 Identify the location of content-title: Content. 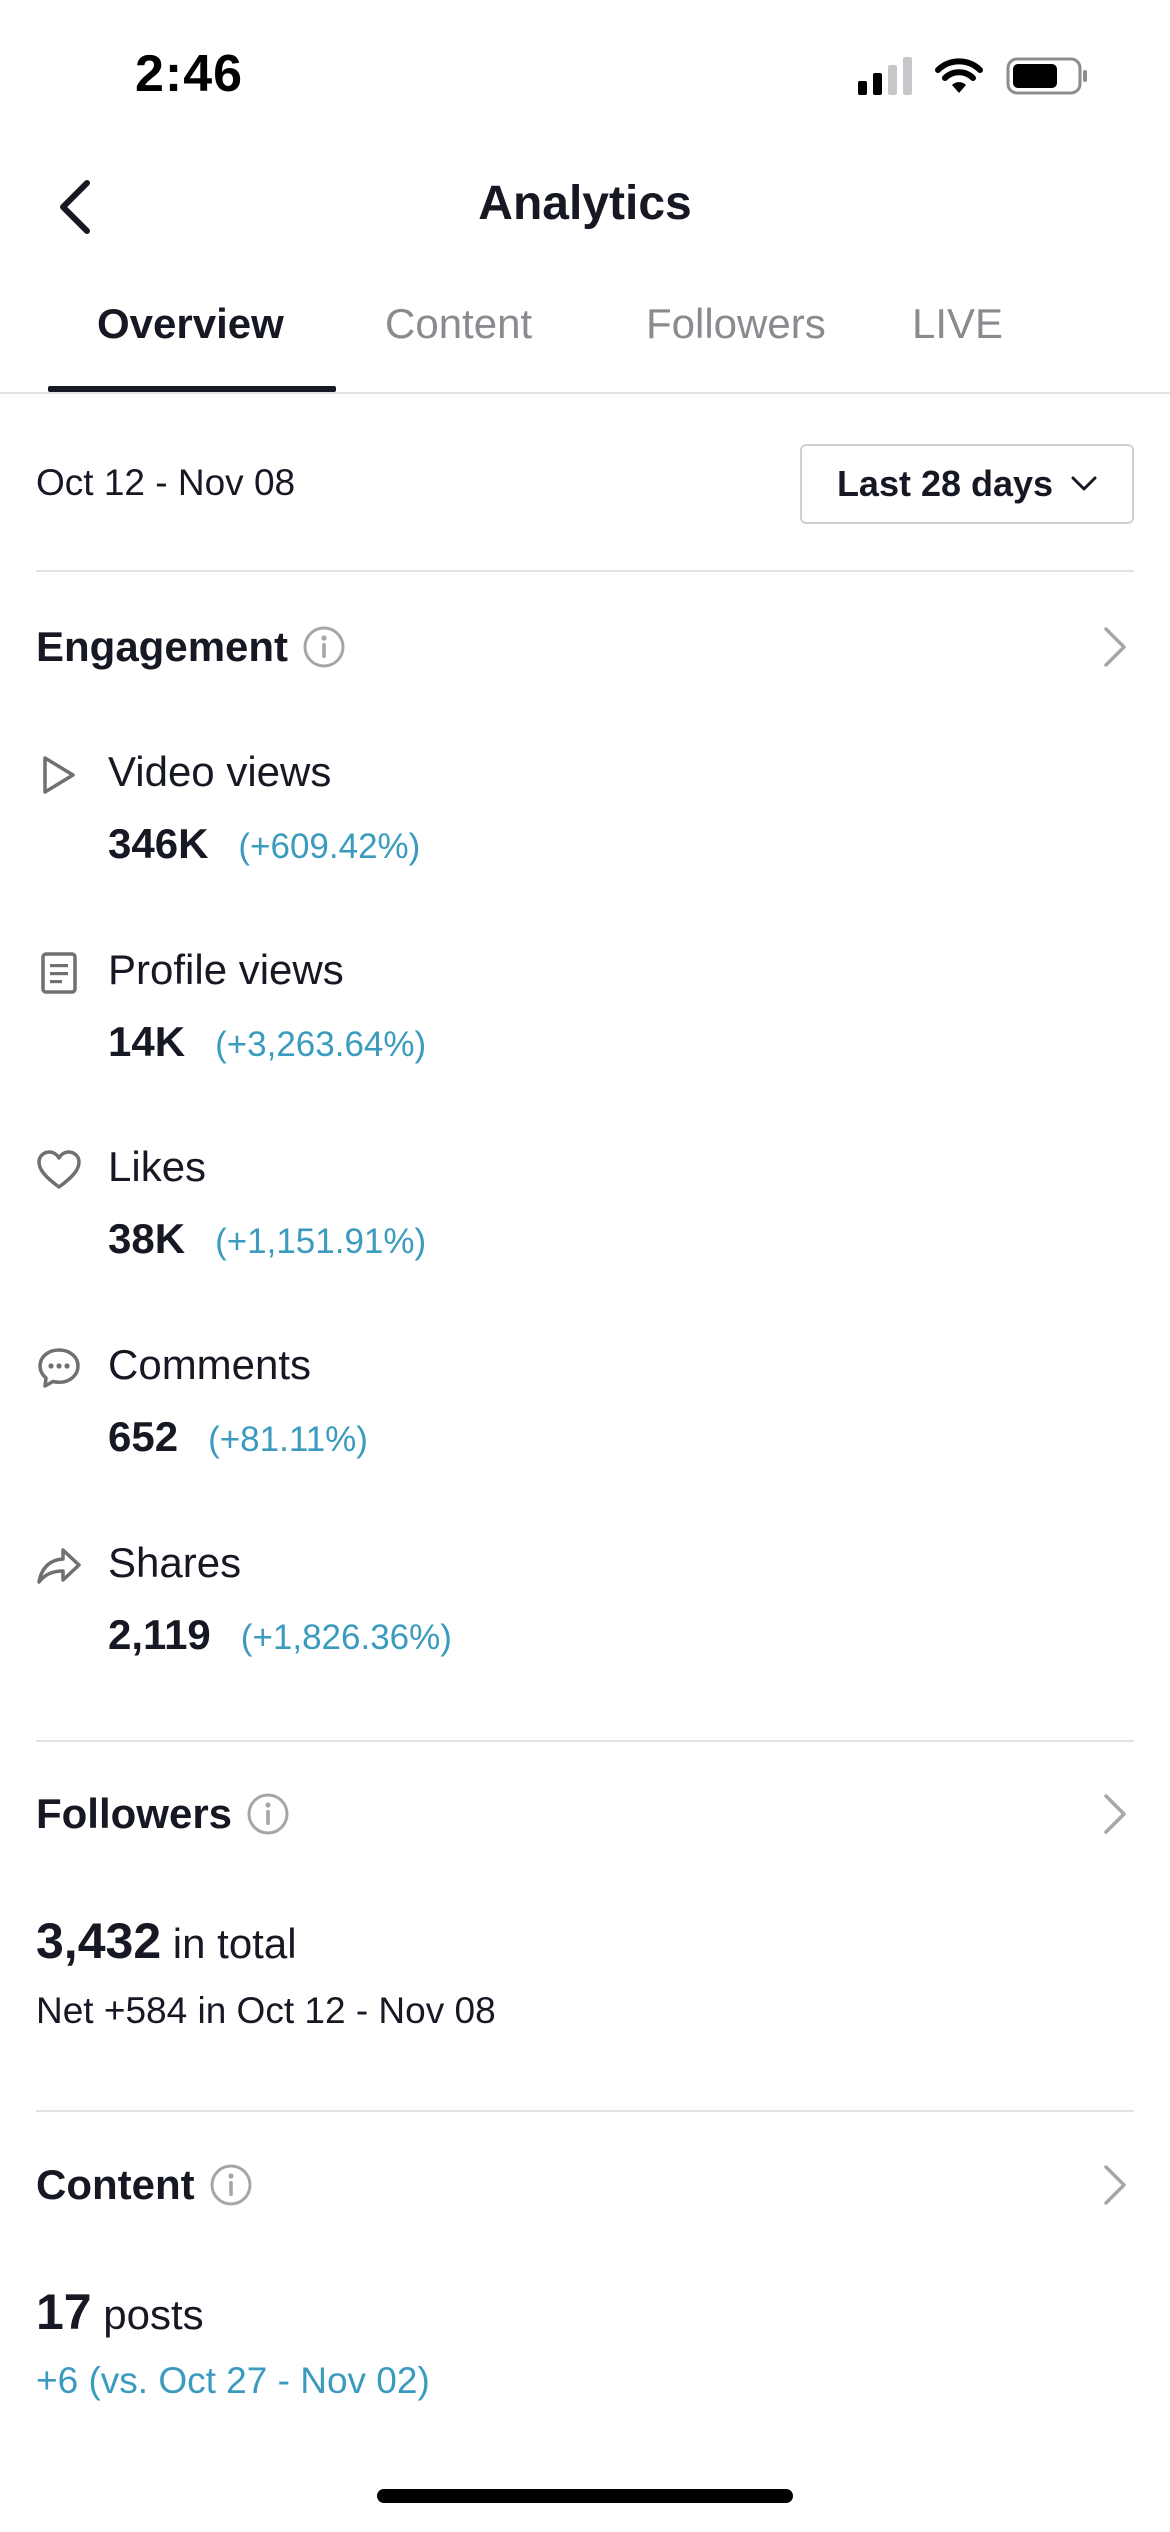
(115, 2184).